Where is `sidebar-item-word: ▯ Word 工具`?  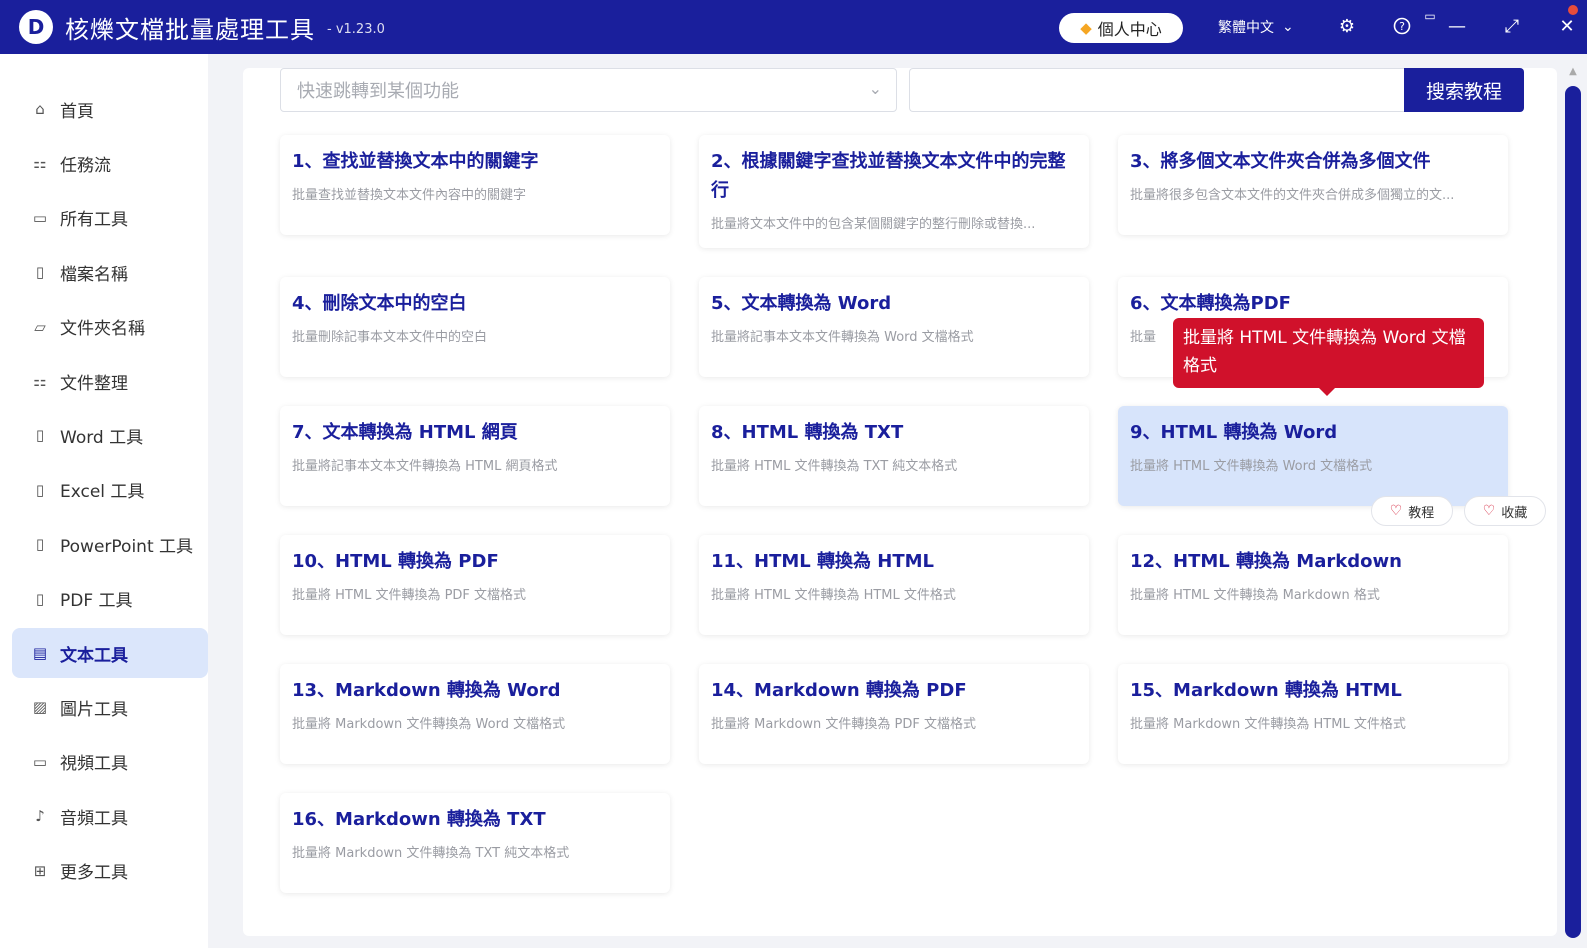 sidebar-item-word: ▯ Word 工具 is located at coordinates (110, 435).